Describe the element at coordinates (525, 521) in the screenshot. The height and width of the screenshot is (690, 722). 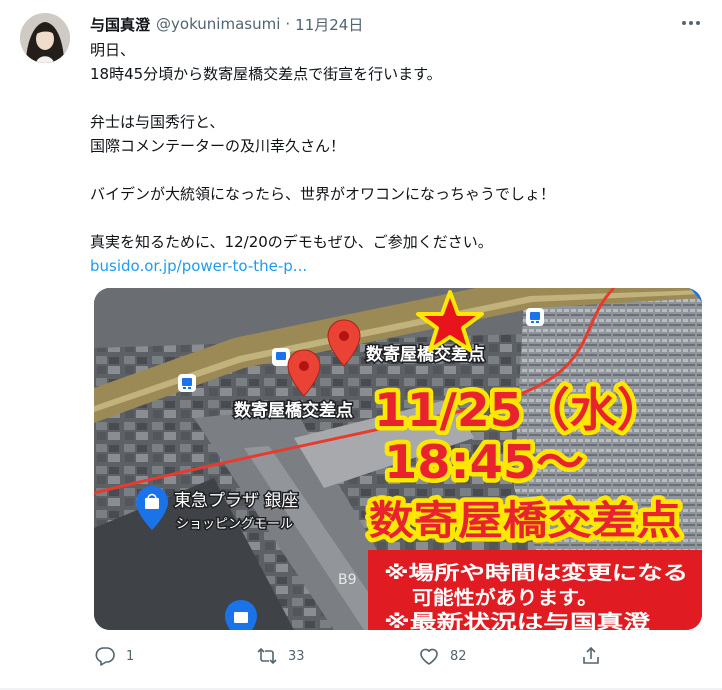
I see `event-place: 数寄屋橋交差点` at that location.